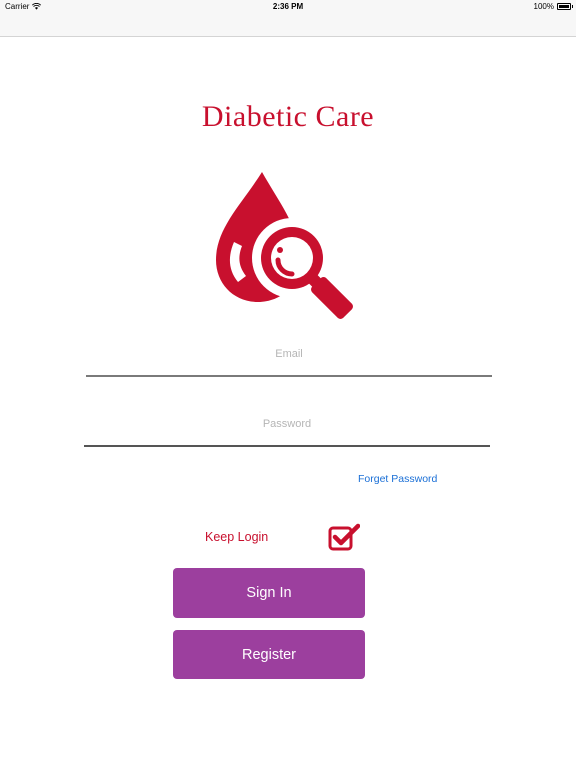 The height and width of the screenshot is (768, 576). I want to click on keep-login-checkbox, so click(344, 537).